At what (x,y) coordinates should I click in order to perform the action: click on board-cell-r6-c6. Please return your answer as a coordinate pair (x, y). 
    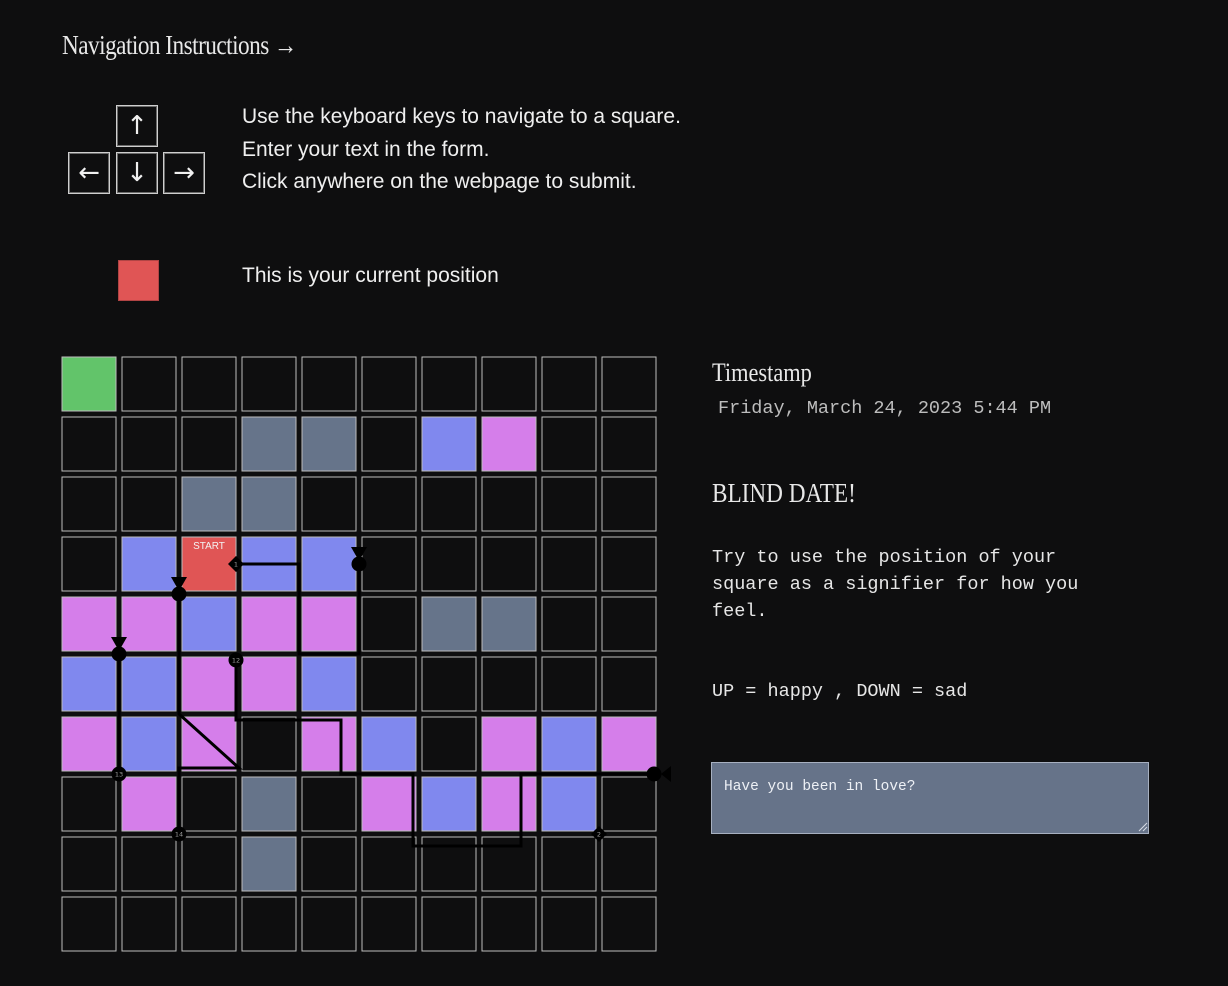
    Looking at the image, I should click on (449, 744).